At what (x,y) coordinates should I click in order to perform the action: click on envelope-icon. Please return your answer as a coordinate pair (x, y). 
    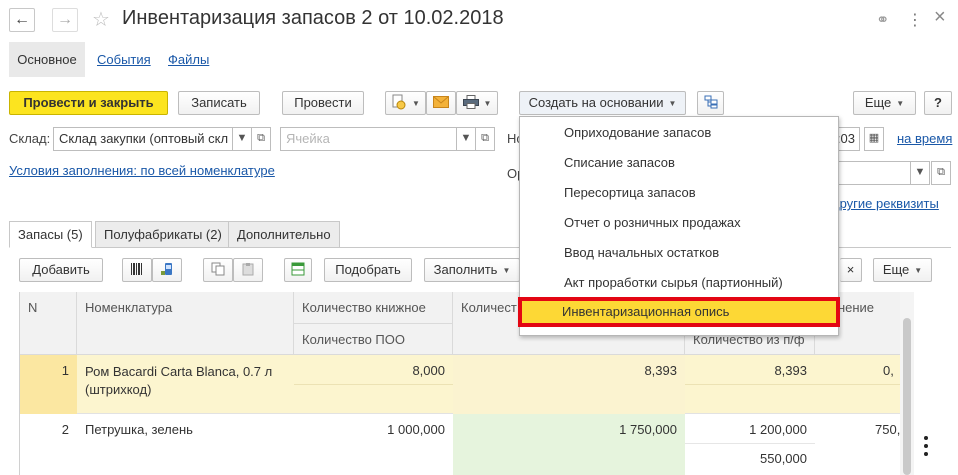
    Looking at the image, I should click on (441, 102).